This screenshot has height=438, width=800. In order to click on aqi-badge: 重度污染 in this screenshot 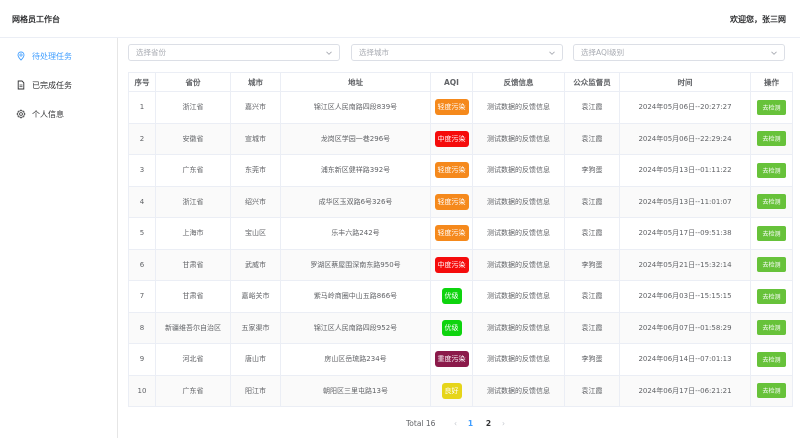, I will do `click(451, 359)`.